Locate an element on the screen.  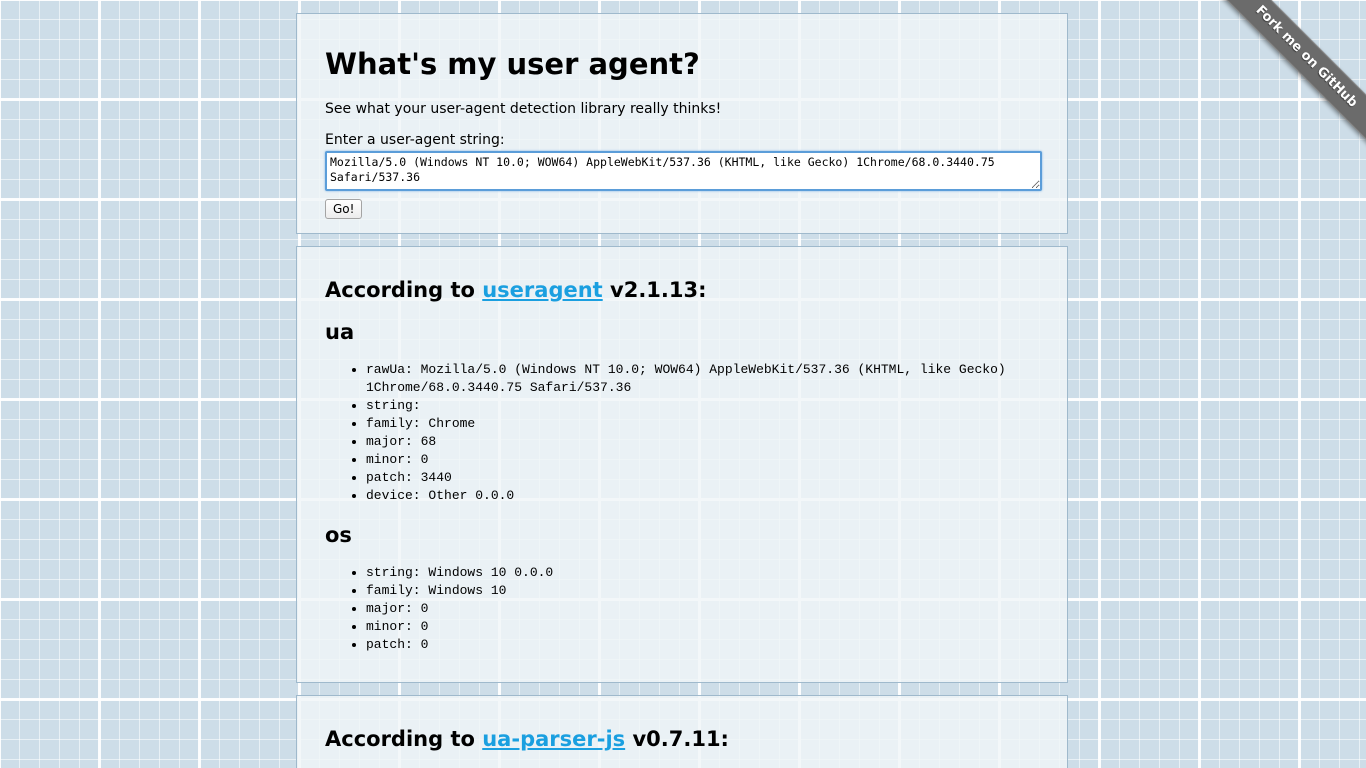
os-family-item: family: Windows 10 is located at coordinates (706, 591).